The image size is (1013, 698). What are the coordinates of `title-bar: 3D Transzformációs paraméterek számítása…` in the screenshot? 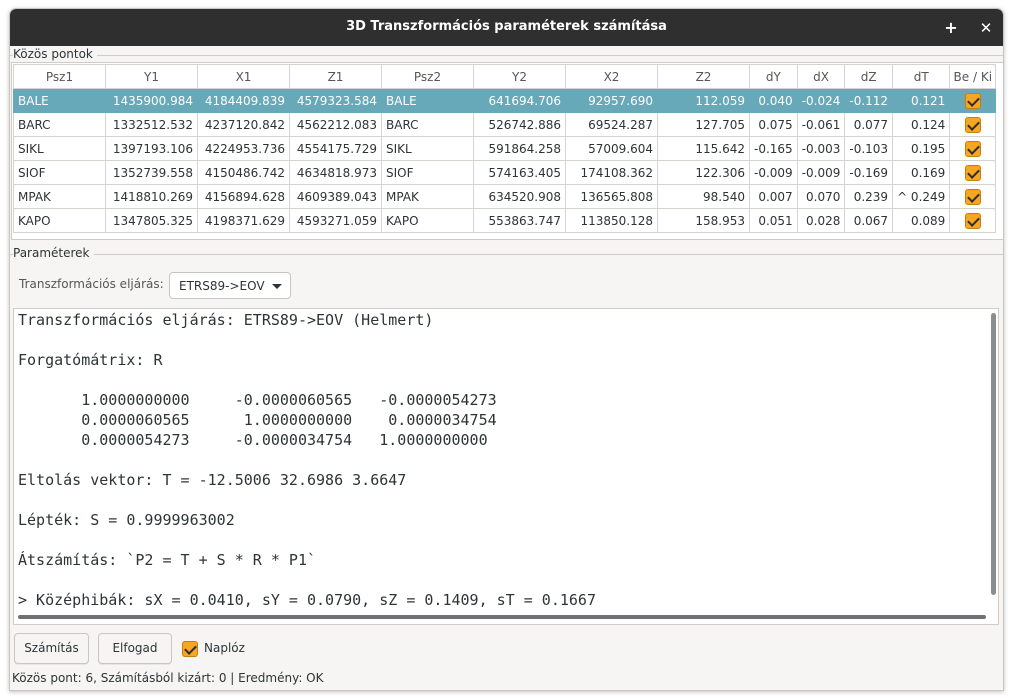 It's located at (506, 27).